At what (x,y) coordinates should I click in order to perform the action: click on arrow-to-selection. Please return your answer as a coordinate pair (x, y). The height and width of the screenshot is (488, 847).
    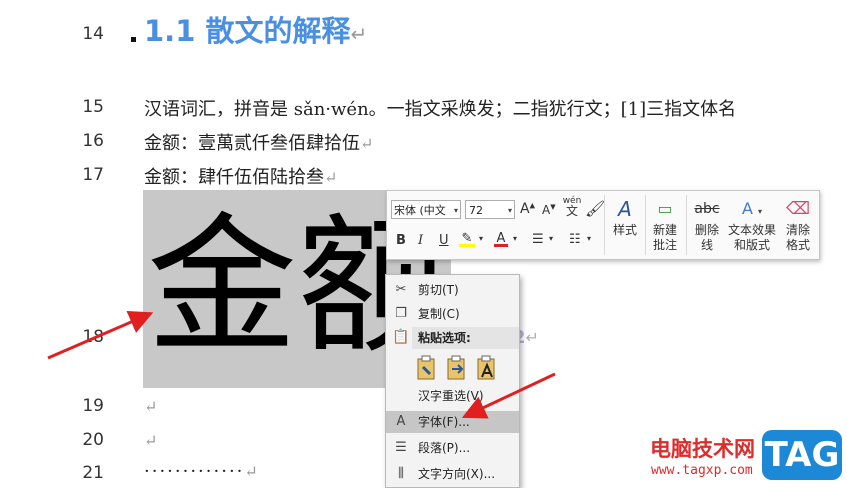
    Looking at the image, I should click on (100, 335).